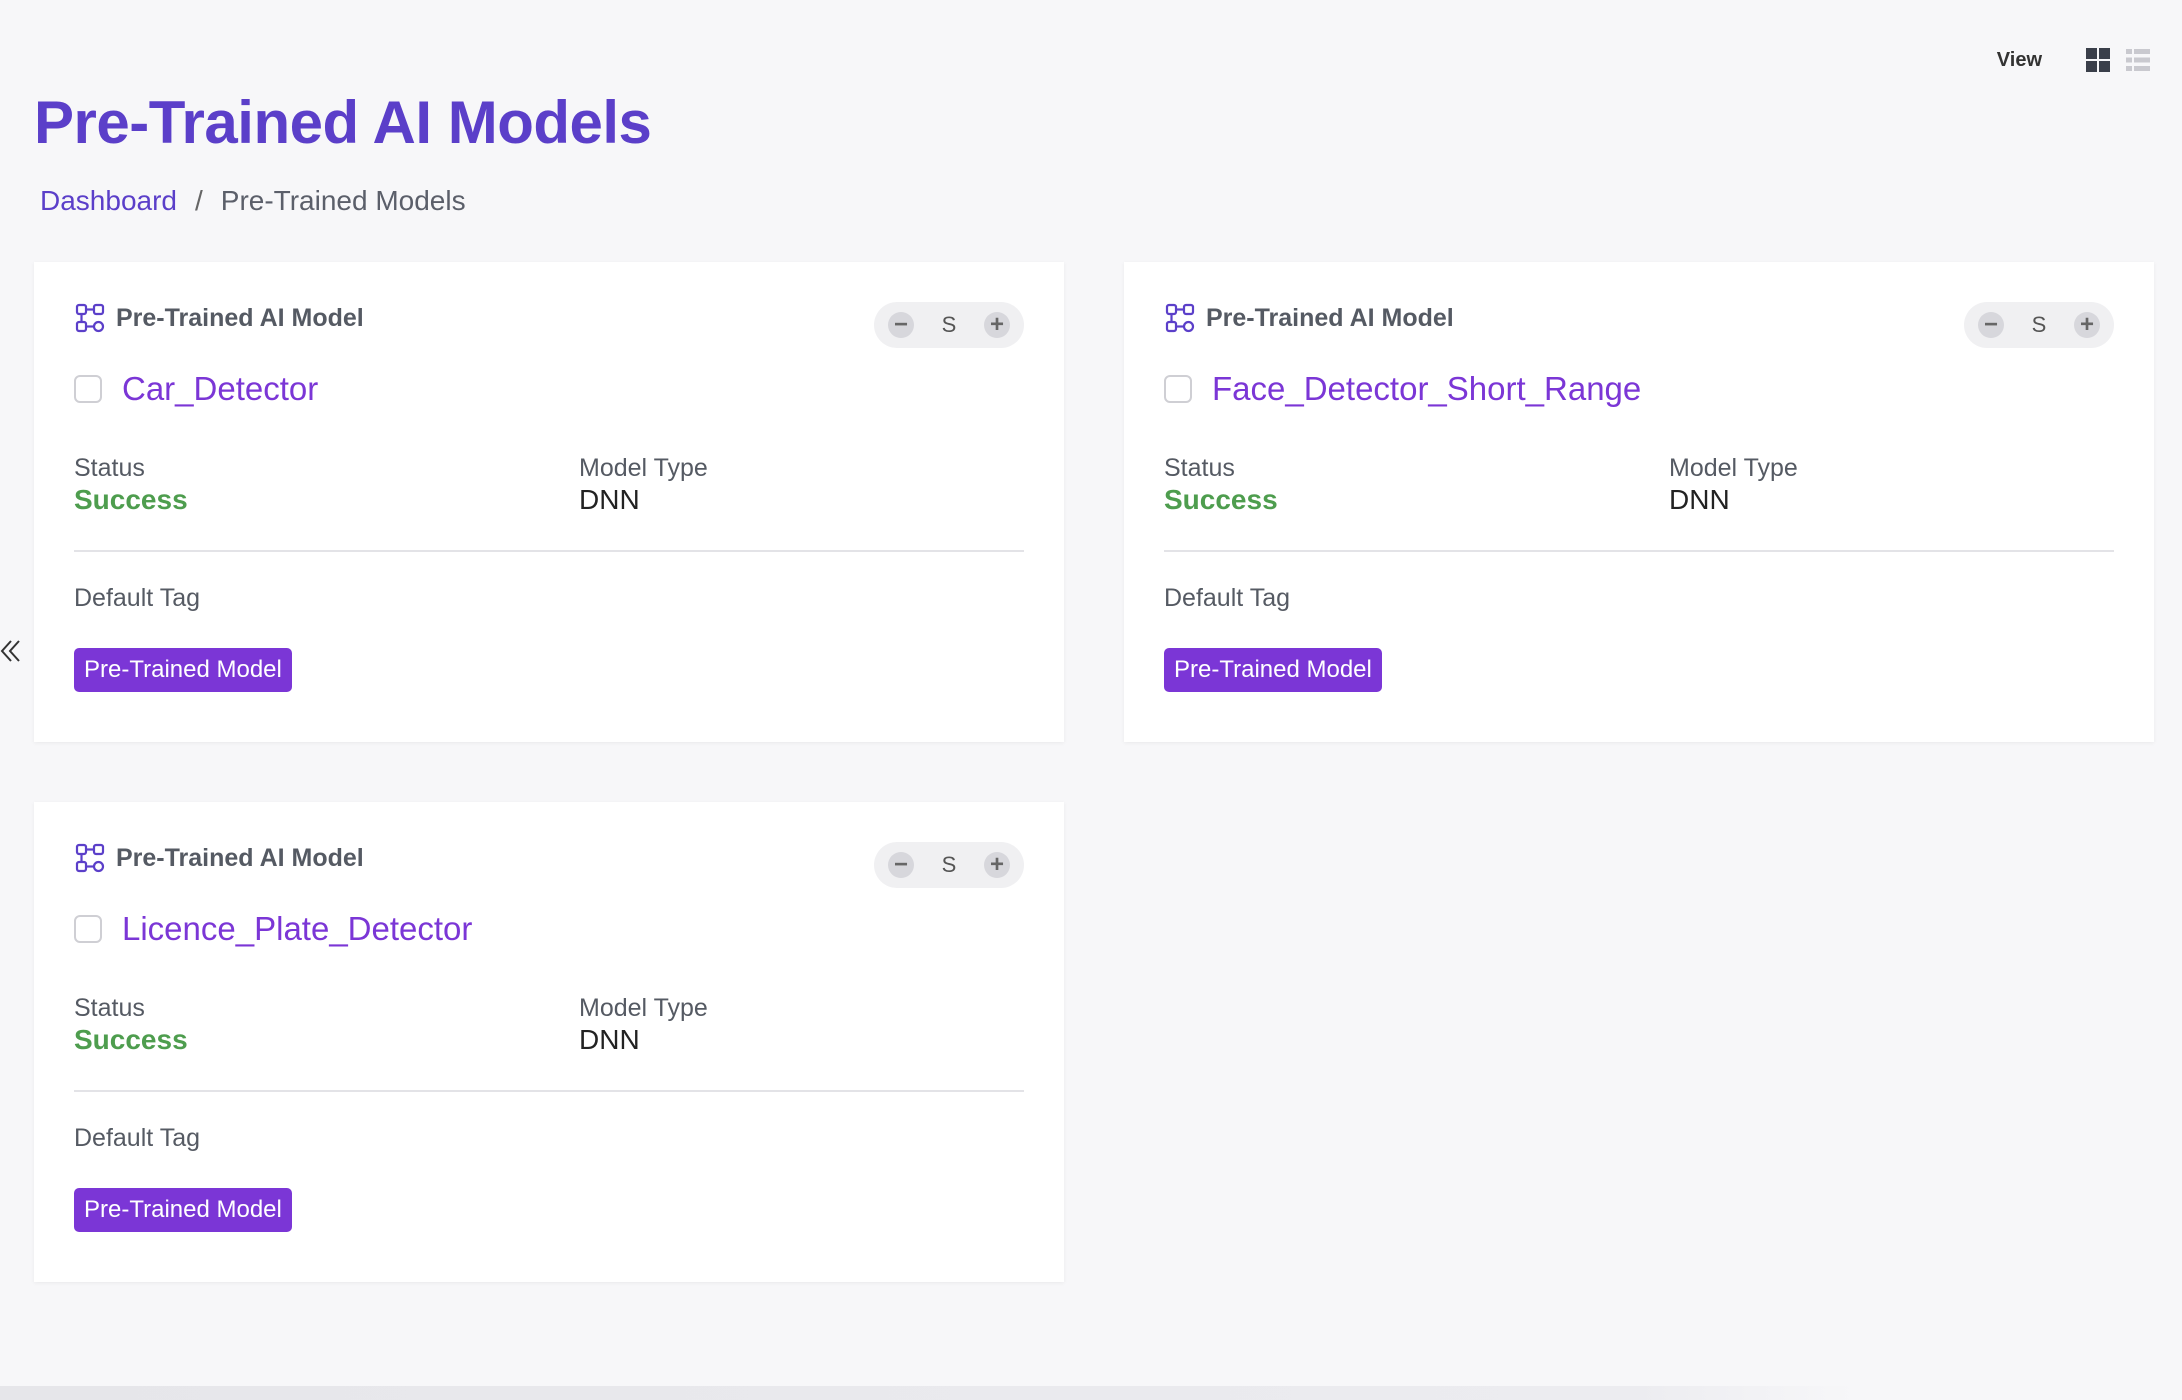 This screenshot has width=2182, height=1400. What do you see at coordinates (220, 389) in the screenshot?
I see `model-name-link: Car_Detector` at bounding box center [220, 389].